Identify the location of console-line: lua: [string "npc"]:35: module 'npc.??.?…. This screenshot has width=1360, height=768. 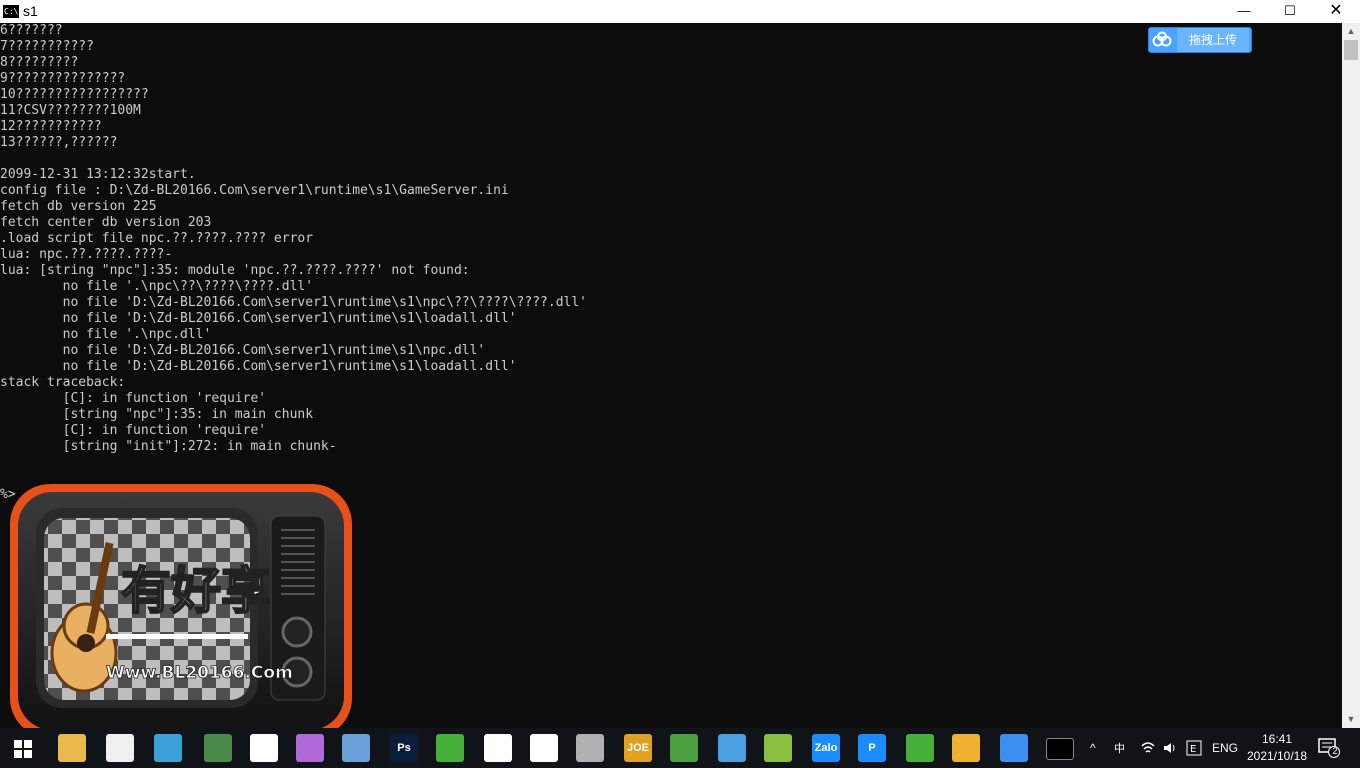
(235, 270).